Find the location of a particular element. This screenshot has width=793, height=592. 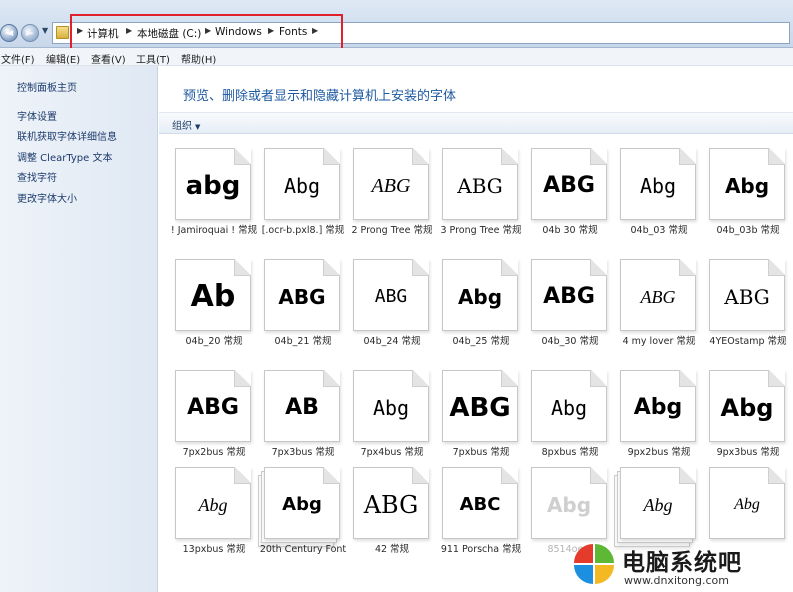

font-name-label: 04b_30 常规 is located at coordinates (570, 341).